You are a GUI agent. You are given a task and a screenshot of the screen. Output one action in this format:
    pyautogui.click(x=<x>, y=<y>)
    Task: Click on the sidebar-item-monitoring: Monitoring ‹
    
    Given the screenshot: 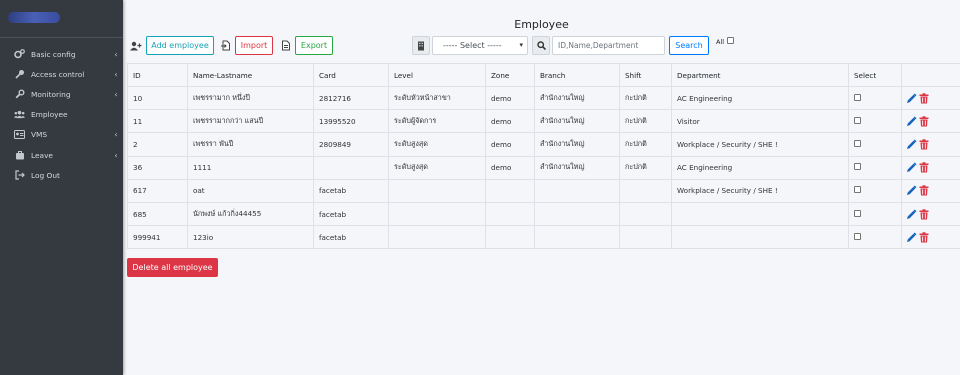 What is the action you would take?
    pyautogui.click(x=61, y=94)
    